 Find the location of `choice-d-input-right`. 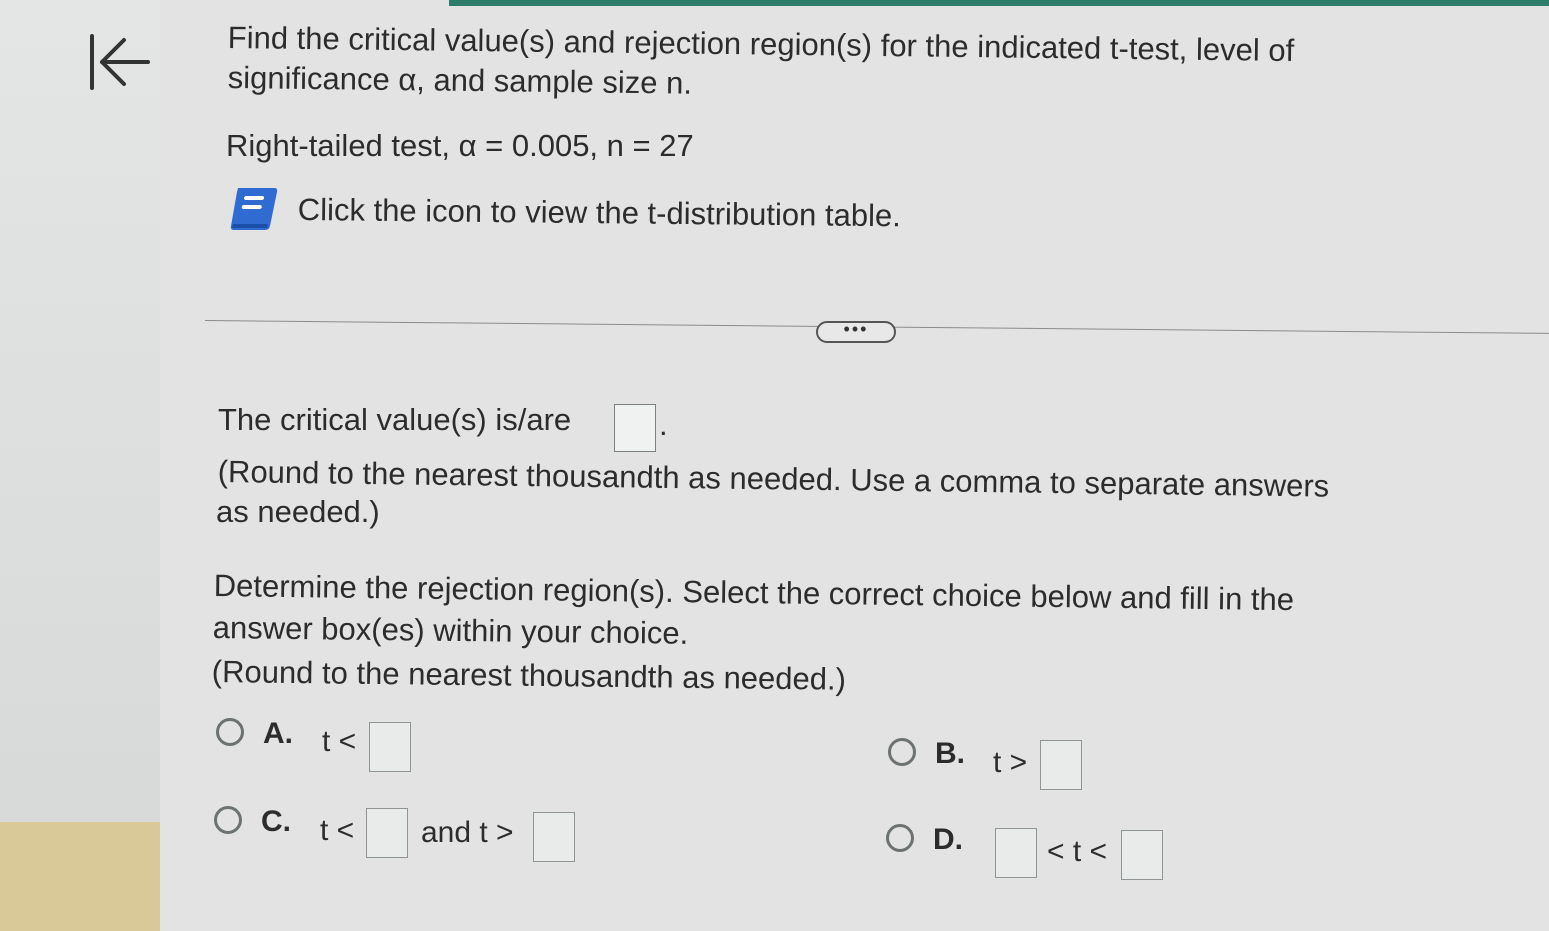

choice-d-input-right is located at coordinates (1142, 855).